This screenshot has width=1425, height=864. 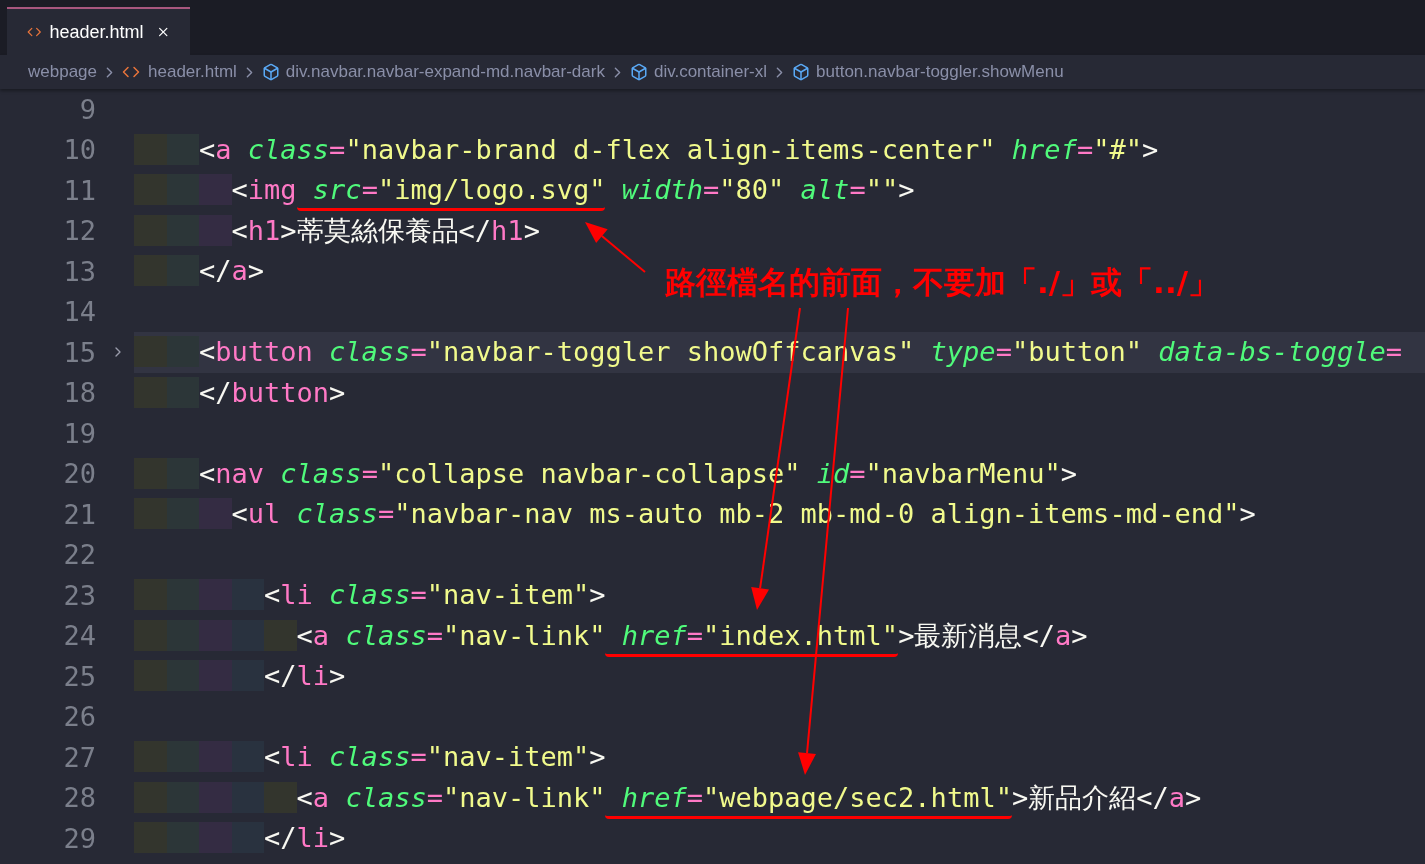 What do you see at coordinates (779, 797) in the screenshot?
I see `code-line: <a class="nav-link" href="webpage/sec2.html">新品介紹</a>` at bounding box center [779, 797].